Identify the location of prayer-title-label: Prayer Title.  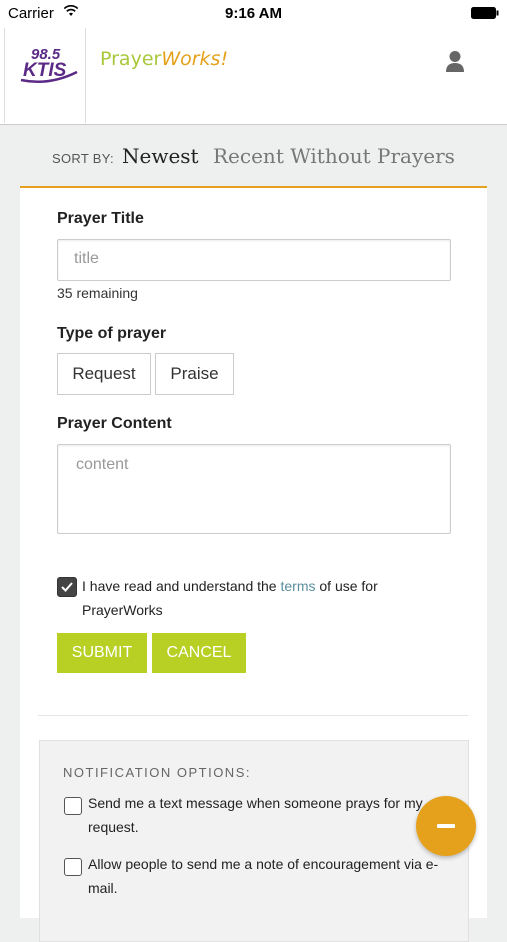
(100, 218).